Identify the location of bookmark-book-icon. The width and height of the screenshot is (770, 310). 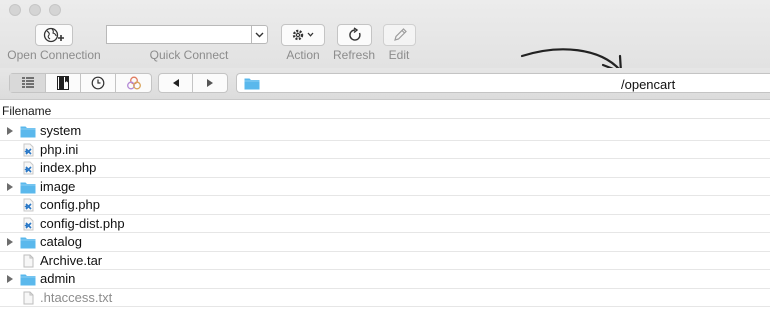
(63, 83).